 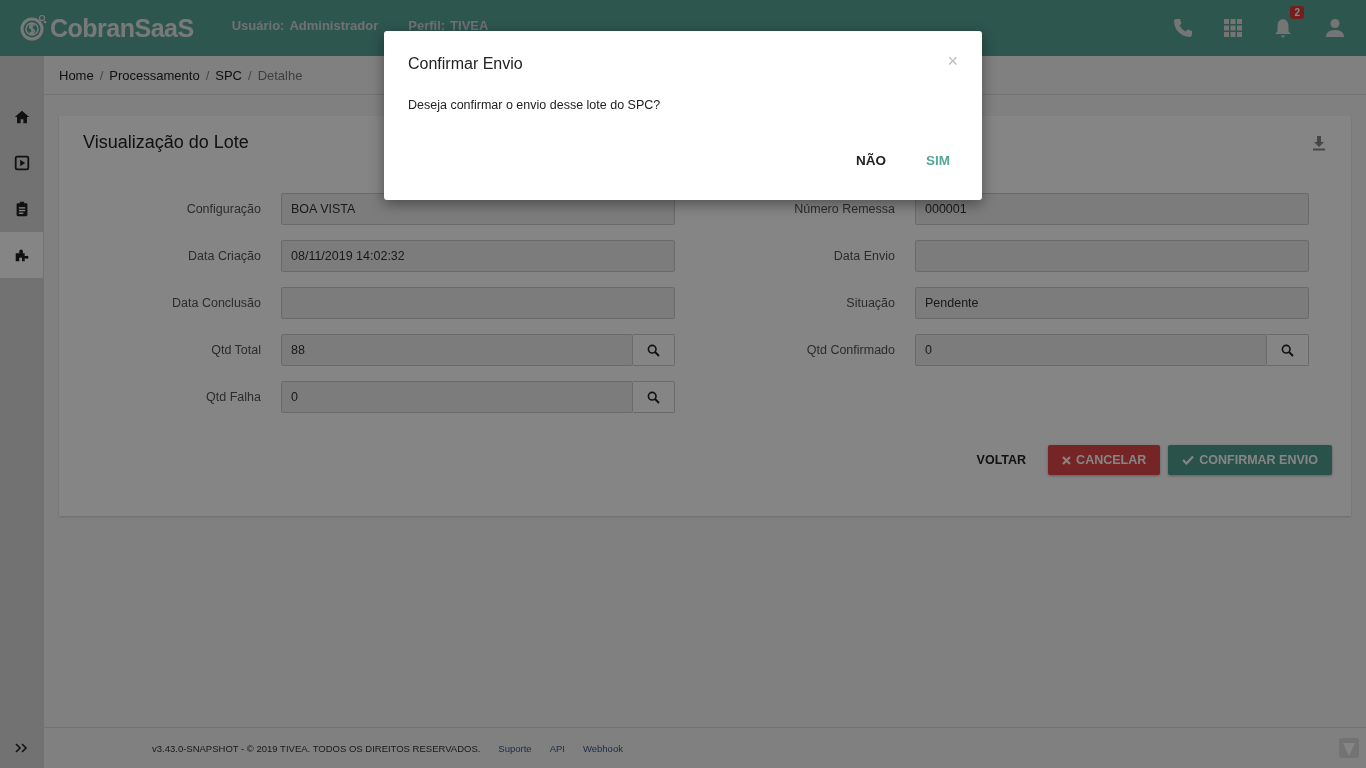 What do you see at coordinates (216, 303) in the screenshot?
I see `field-label: Data Conclusão` at bounding box center [216, 303].